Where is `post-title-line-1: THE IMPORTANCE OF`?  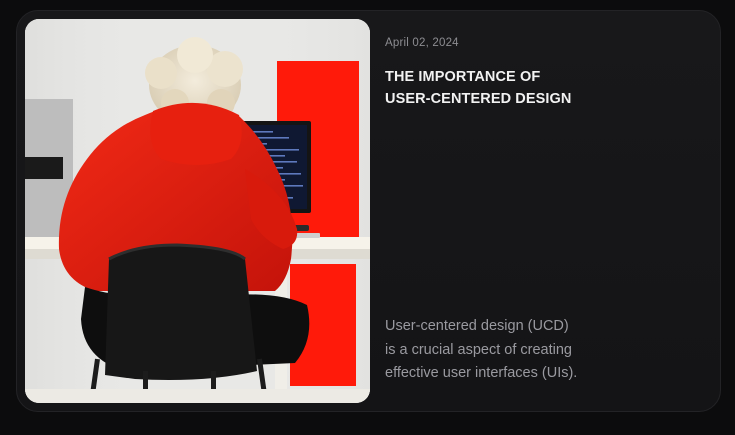 post-title-line-1: THE IMPORTANCE OF is located at coordinates (545, 77).